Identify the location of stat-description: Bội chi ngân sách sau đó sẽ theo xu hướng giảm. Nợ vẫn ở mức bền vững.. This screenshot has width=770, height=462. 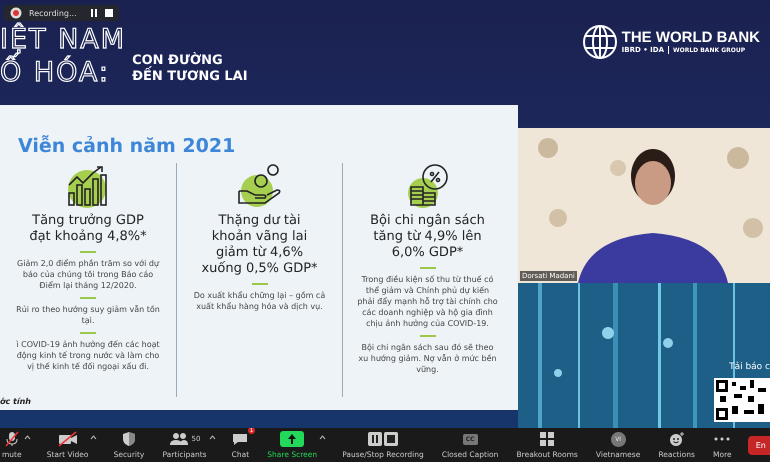
(427, 358).